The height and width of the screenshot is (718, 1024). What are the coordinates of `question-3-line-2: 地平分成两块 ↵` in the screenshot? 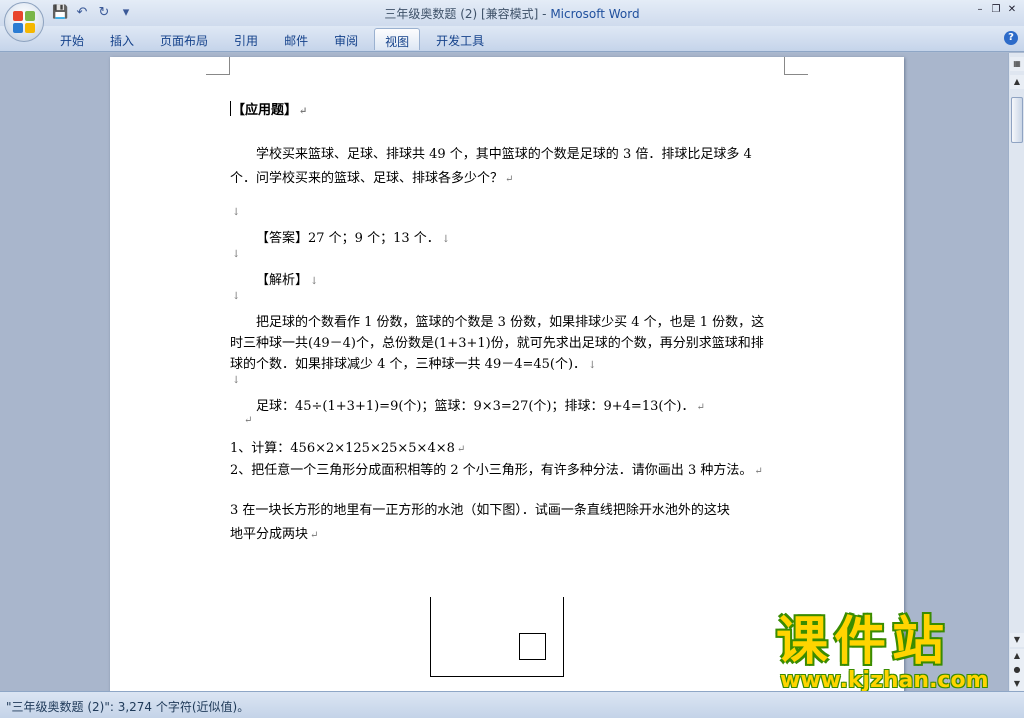 It's located at (274, 534).